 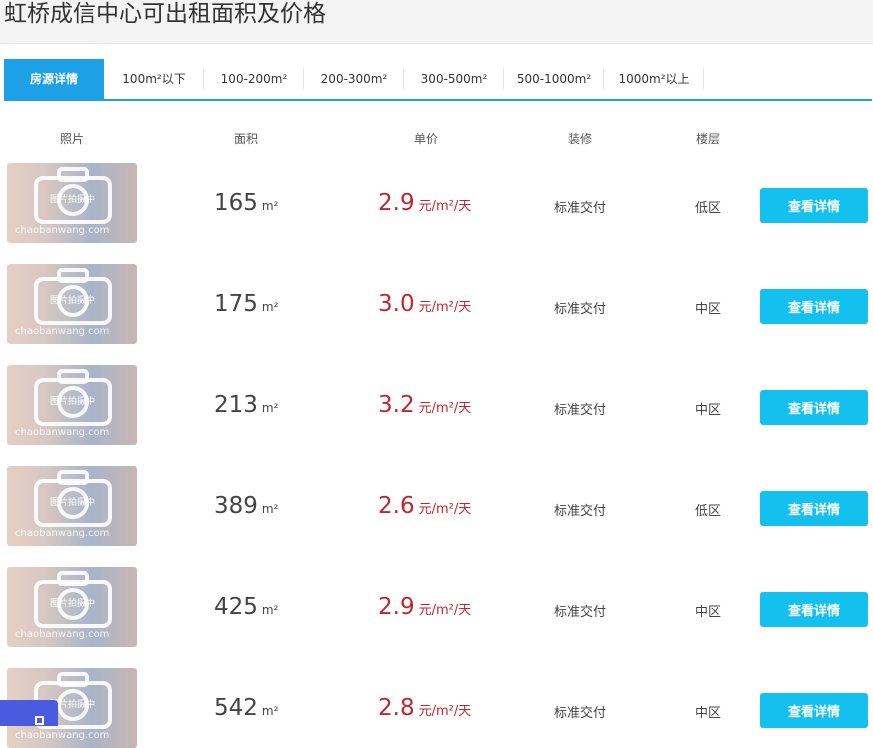 I want to click on price-cell: 2.8 元/m²/天, so click(x=424, y=708).